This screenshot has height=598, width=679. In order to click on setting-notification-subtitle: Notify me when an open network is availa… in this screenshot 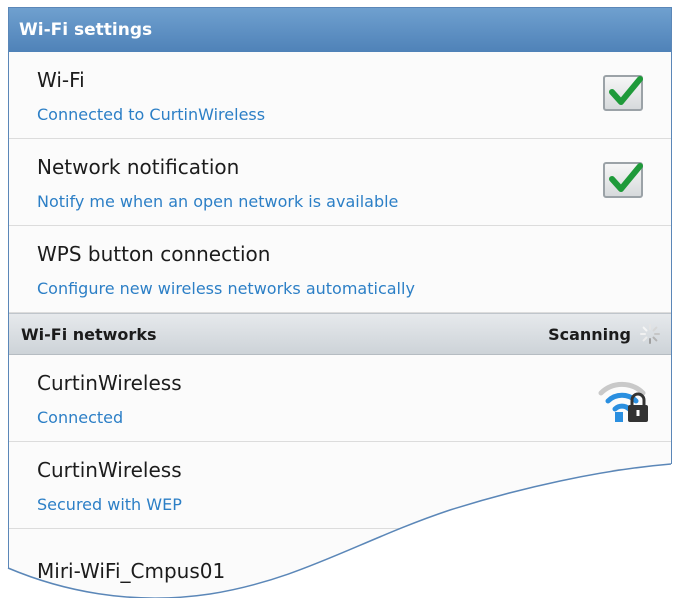, I will do `click(218, 201)`.